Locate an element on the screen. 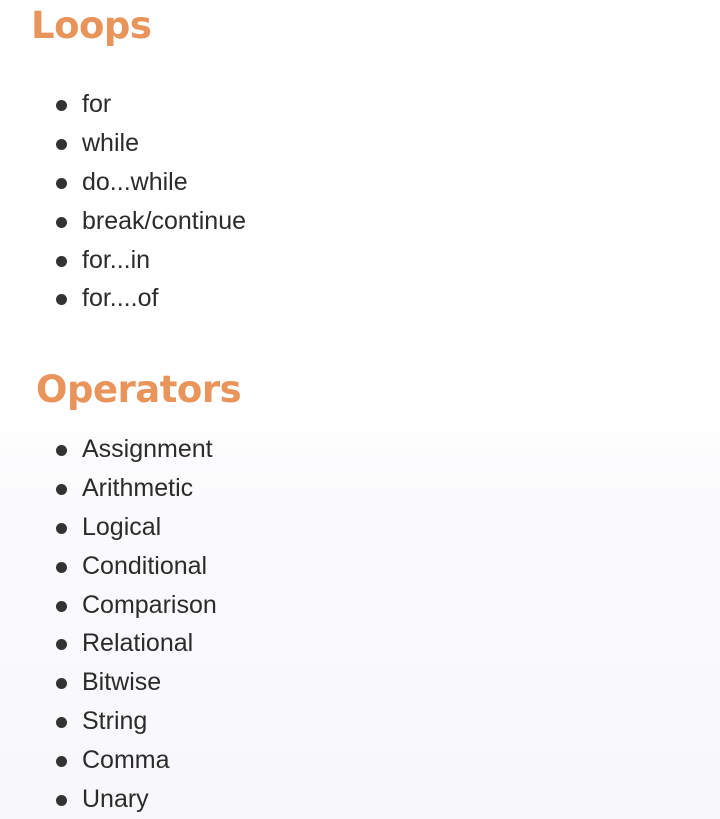  list-item: Comparison is located at coordinates (136, 605).